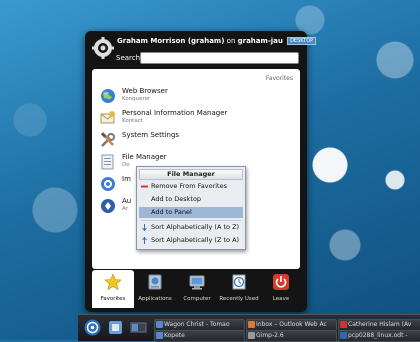 The image size is (420, 342). I want to click on task-label: Wagon Christ - Tomao, so click(197, 324).